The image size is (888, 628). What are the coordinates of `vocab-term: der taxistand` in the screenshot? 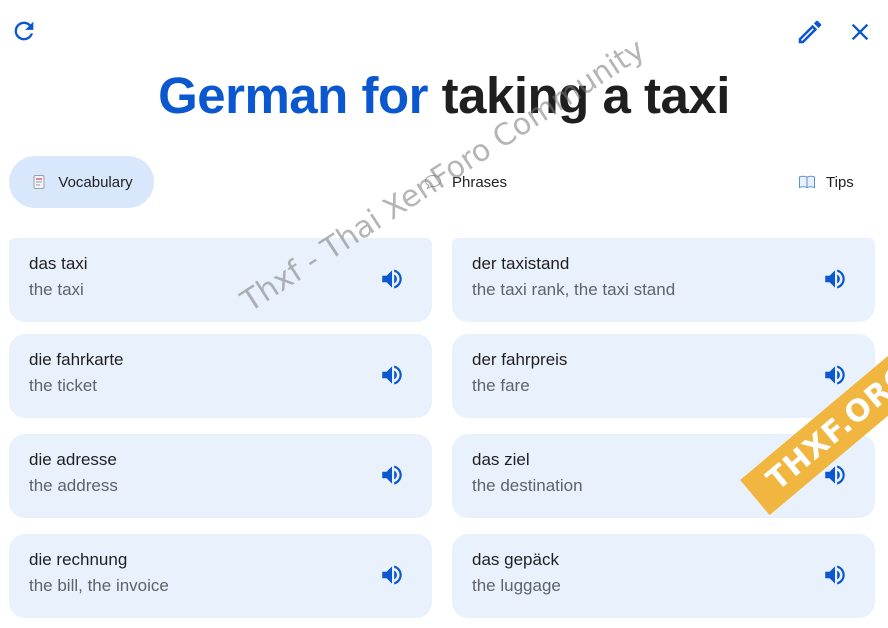 It's located at (521, 263).